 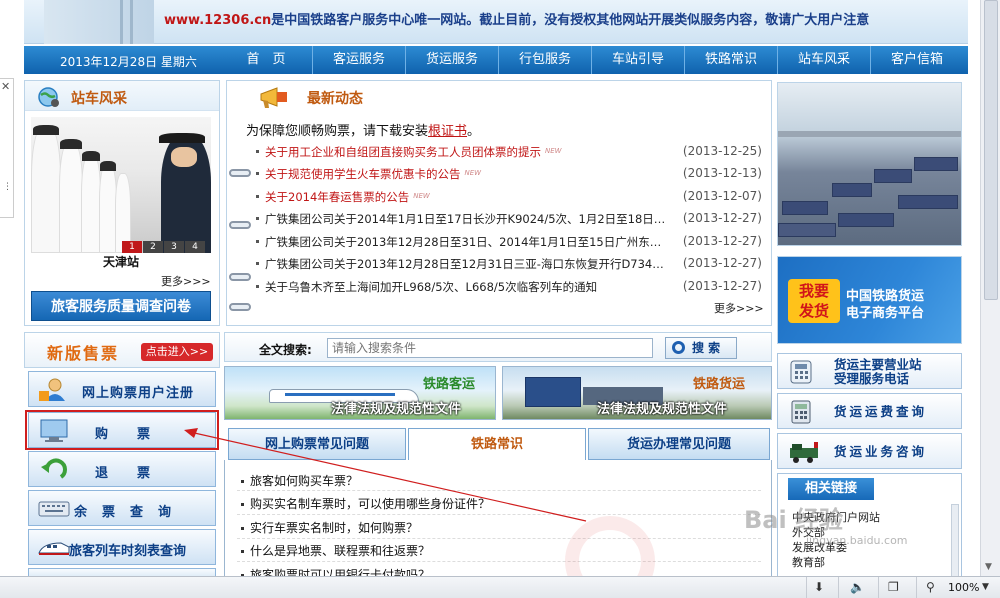 I want to click on speaker-icon: 🔈, so click(x=857, y=587).